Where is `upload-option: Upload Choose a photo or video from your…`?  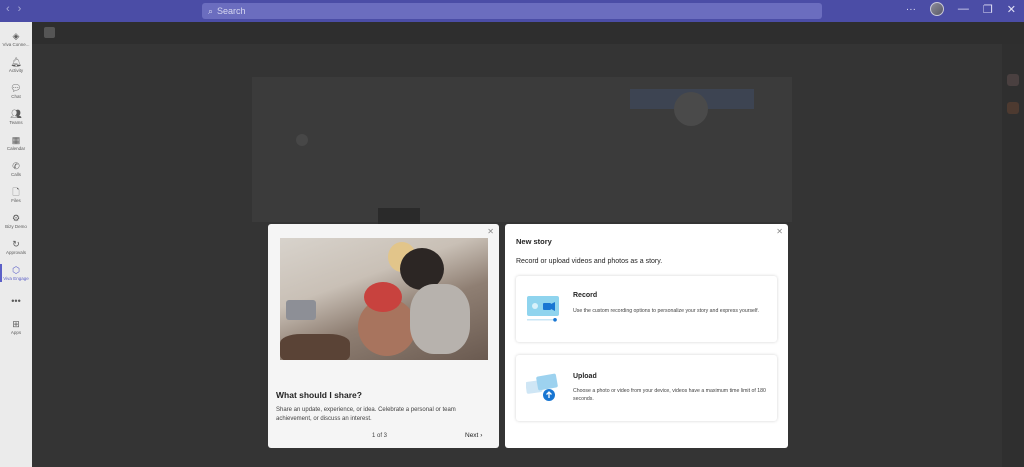 upload-option: Upload Choose a photo or video from your… is located at coordinates (646, 388).